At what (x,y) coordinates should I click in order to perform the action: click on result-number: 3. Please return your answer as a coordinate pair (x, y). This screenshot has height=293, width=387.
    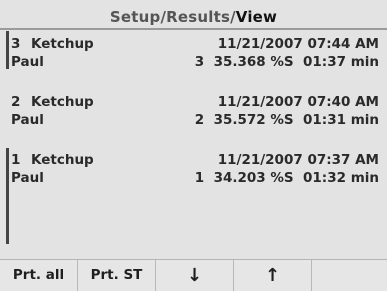
    Looking at the image, I should click on (16, 44).